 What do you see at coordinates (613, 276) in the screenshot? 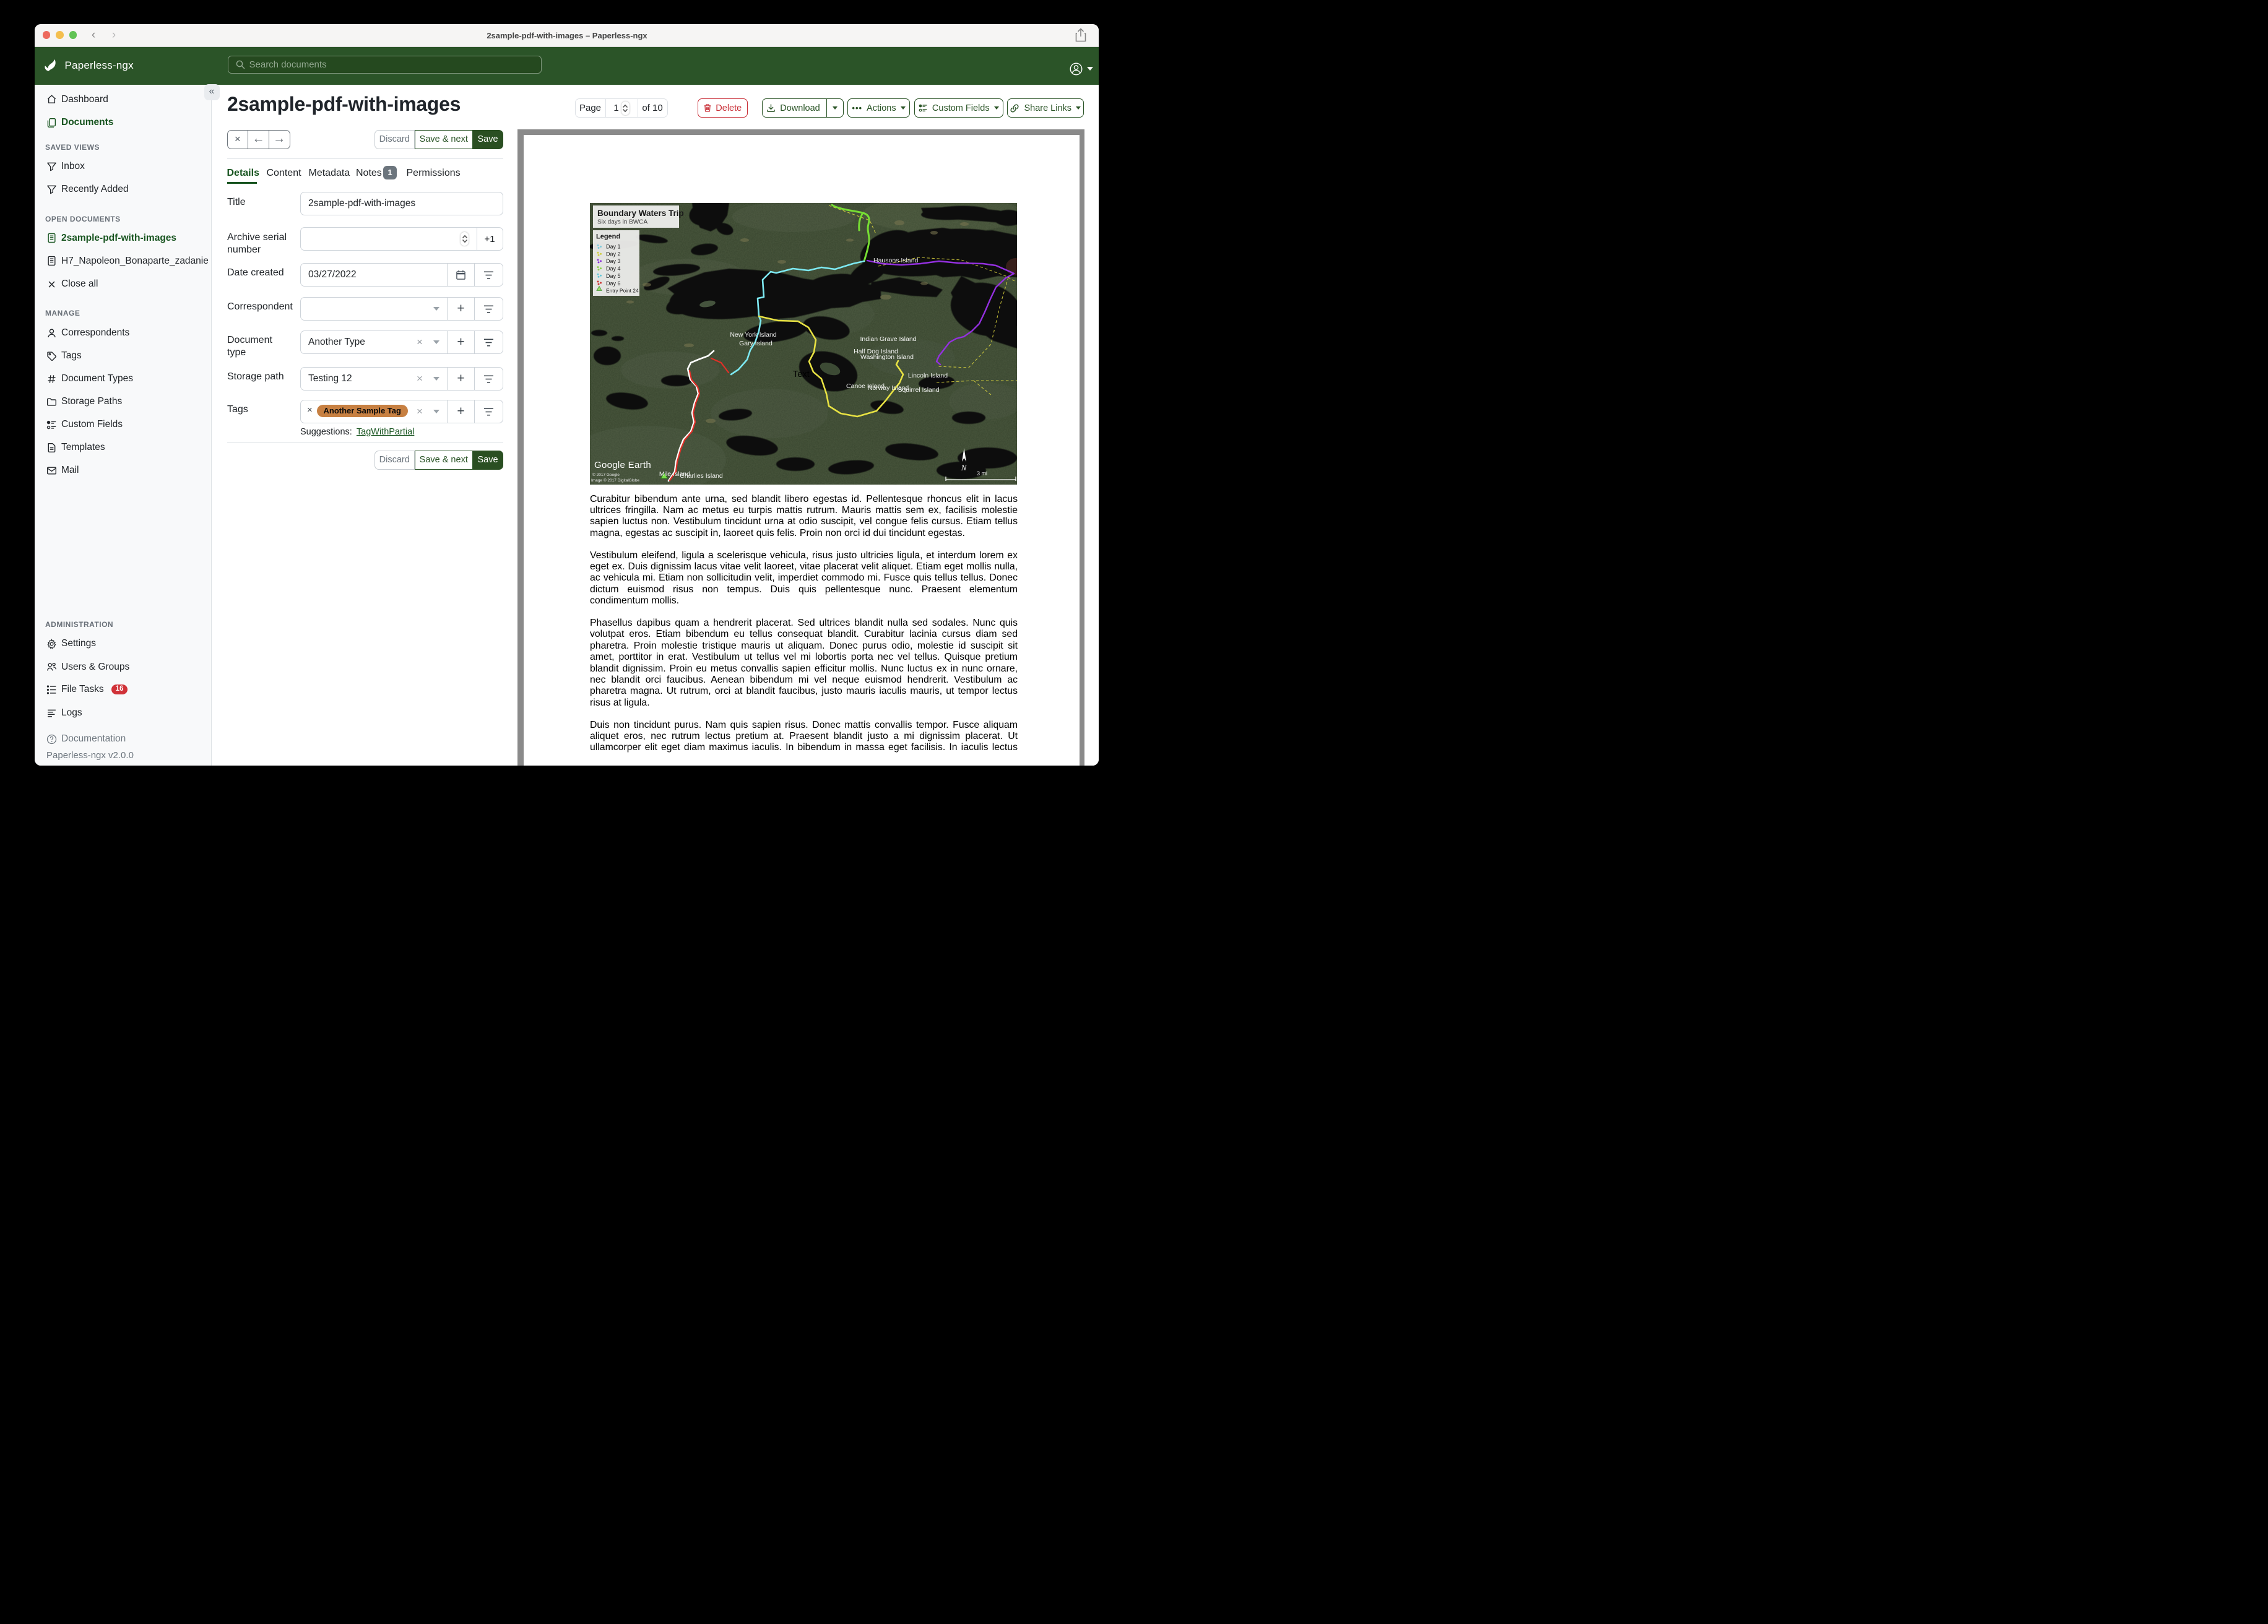
I see `svg-text: Day 5` at bounding box center [613, 276].